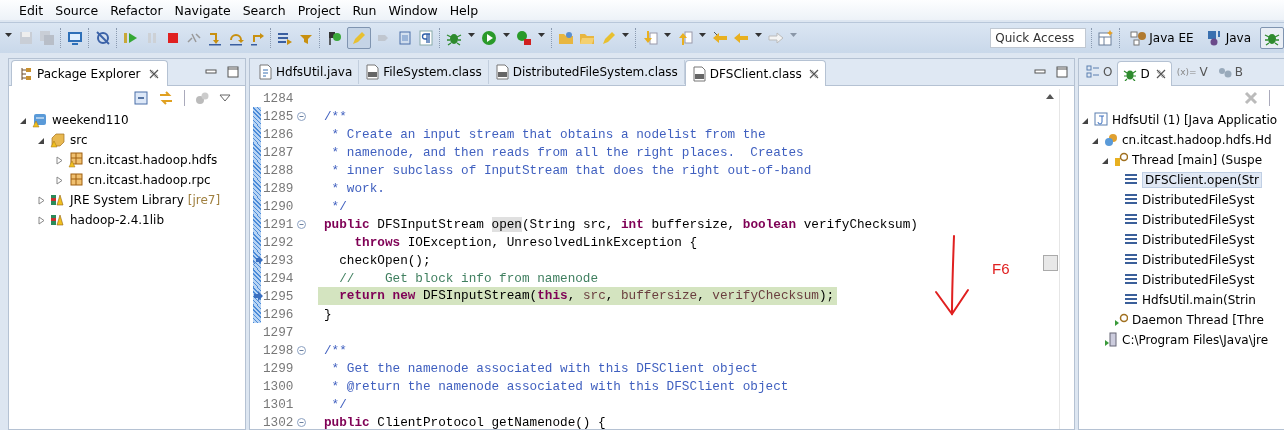  What do you see at coordinates (1106, 38) in the screenshot?
I see `open-perspective-icon` at bounding box center [1106, 38].